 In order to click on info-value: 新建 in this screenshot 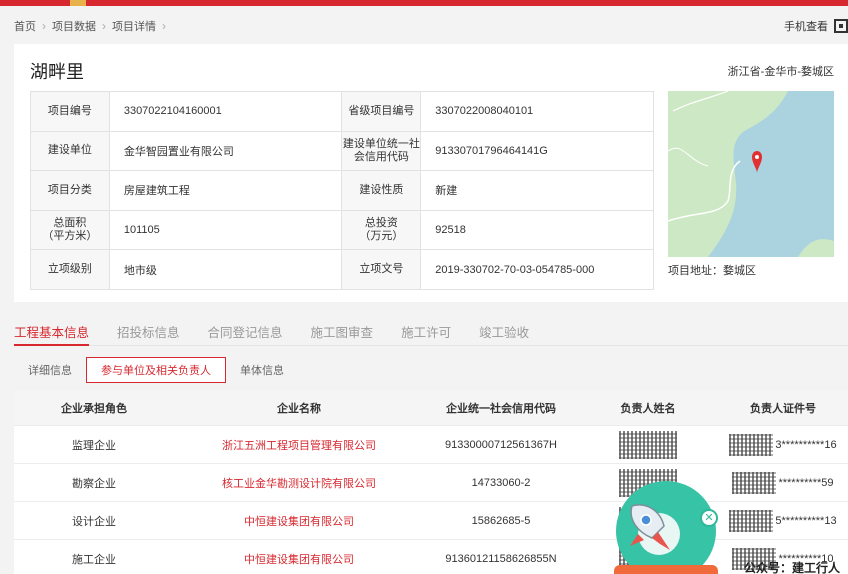, I will do `click(537, 190)`.